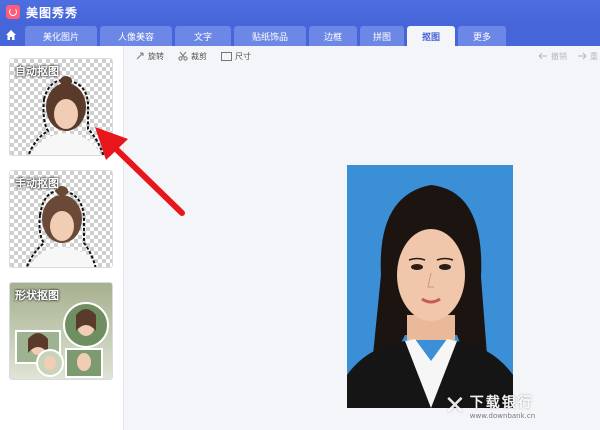 This screenshot has width=600, height=430. I want to click on shape-cutout-card: 形状抠图, so click(61, 331).